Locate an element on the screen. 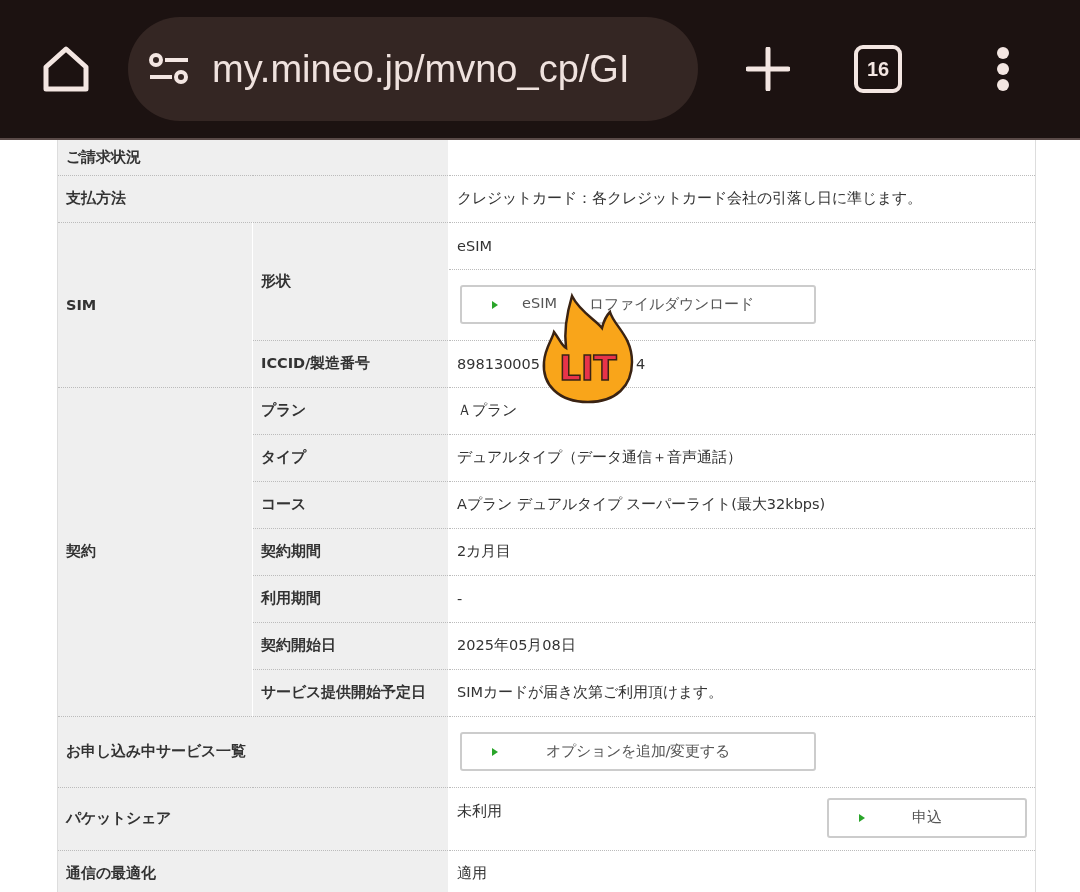  row-label: 契約期間 is located at coordinates (350, 551).